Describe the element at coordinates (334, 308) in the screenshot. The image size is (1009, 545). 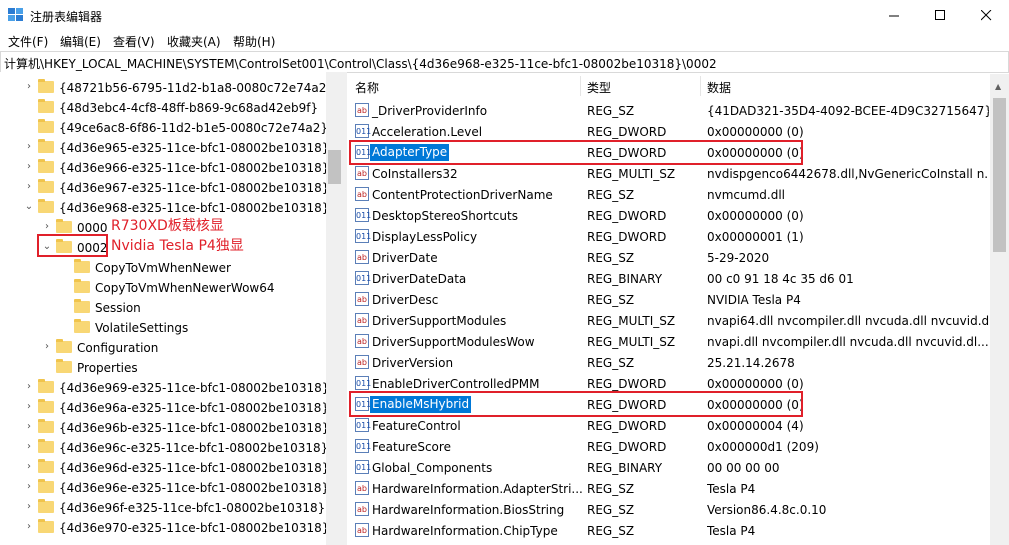
I see `tree-scrollbar` at that location.